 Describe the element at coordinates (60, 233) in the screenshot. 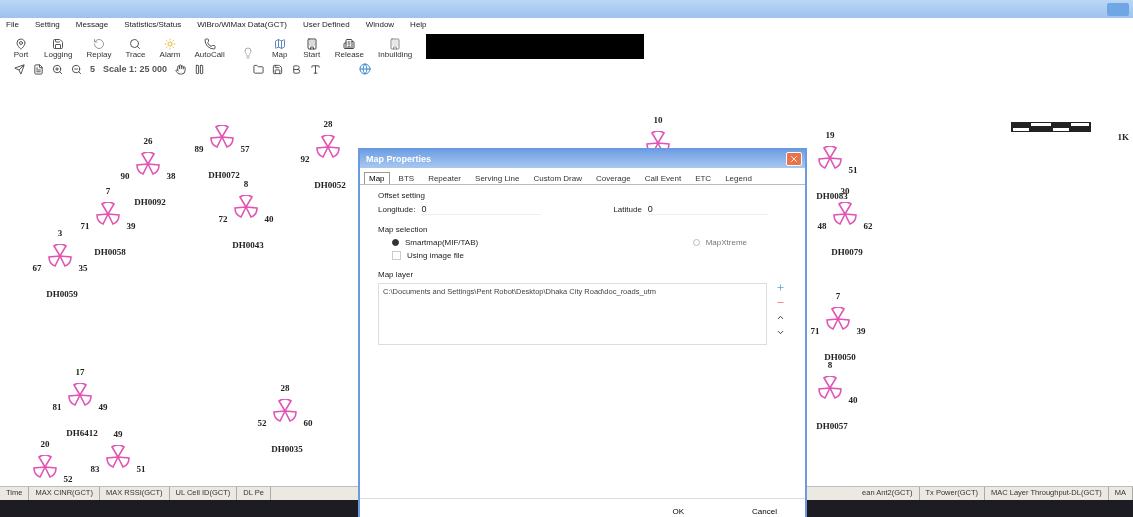

I see `site-number-label: 3` at that location.